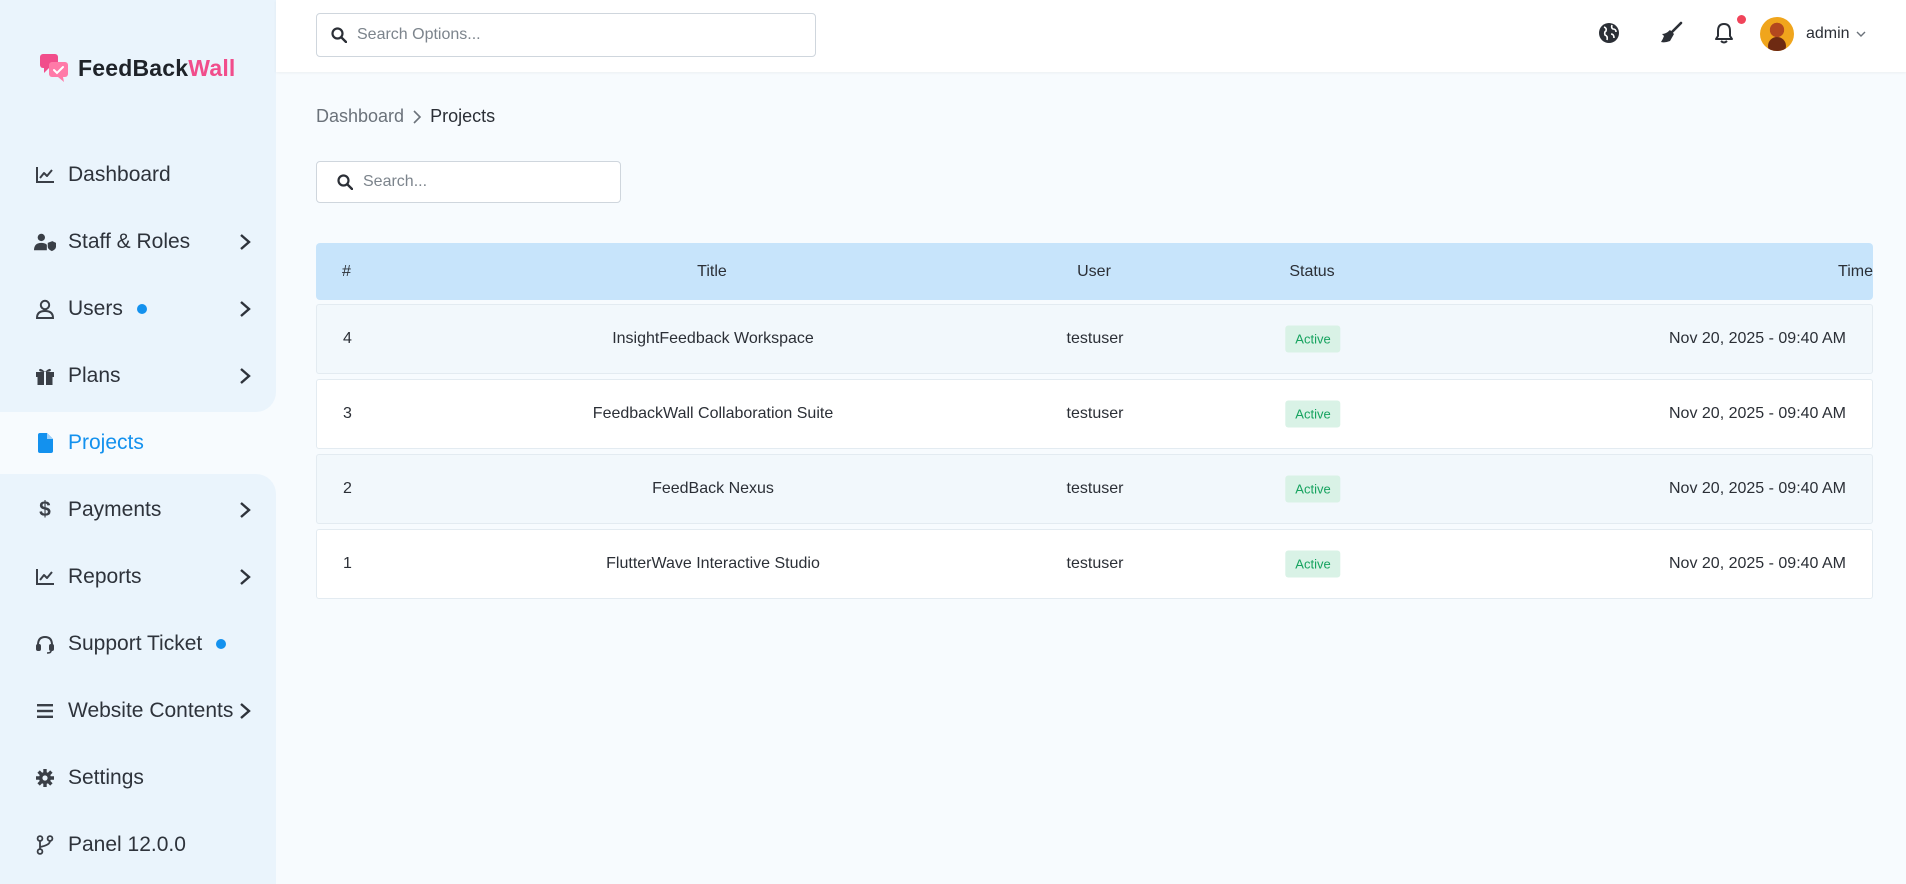 The width and height of the screenshot is (1906, 884). What do you see at coordinates (1671, 33) in the screenshot?
I see `broom-icon` at bounding box center [1671, 33].